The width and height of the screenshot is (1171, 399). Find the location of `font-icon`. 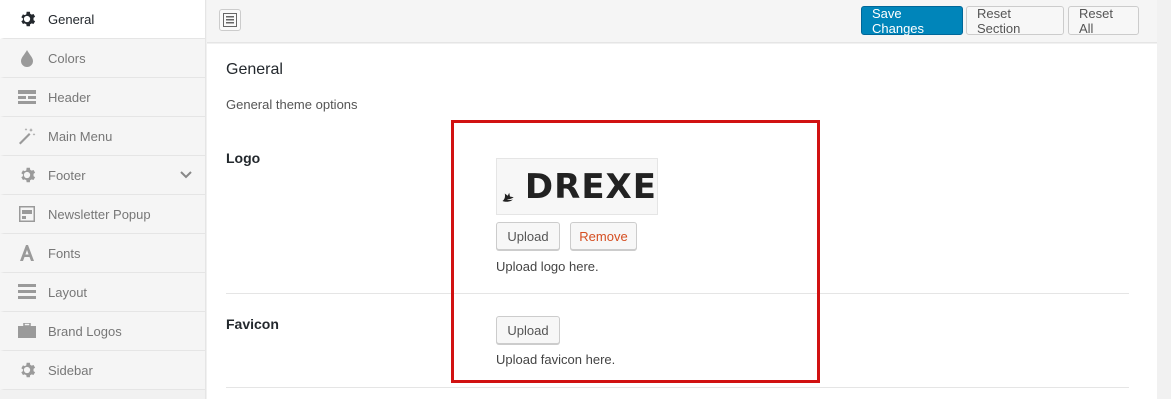

font-icon is located at coordinates (27, 253).